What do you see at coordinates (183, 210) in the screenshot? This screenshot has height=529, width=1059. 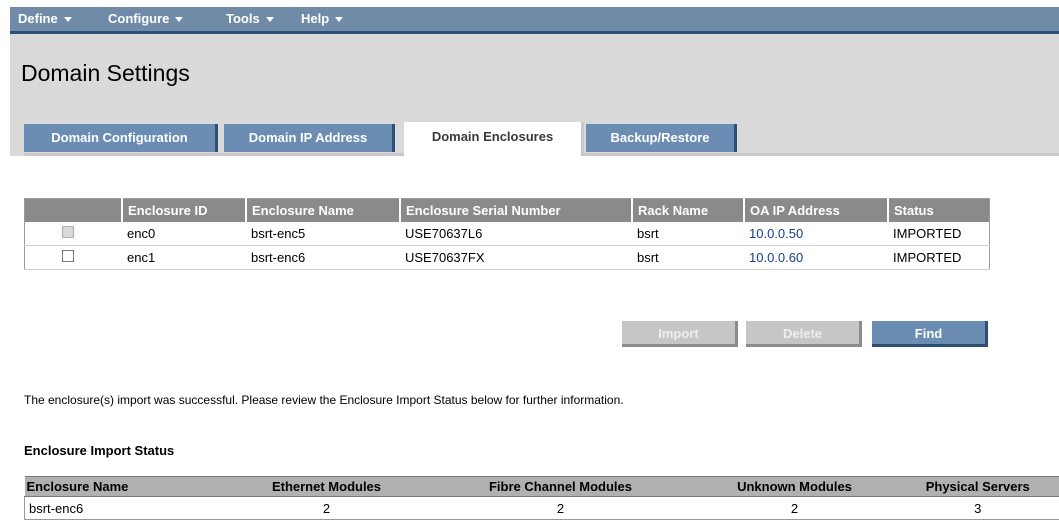 I see `column-header-enclosure-id: Enclosure ID` at bounding box center [183, 210].